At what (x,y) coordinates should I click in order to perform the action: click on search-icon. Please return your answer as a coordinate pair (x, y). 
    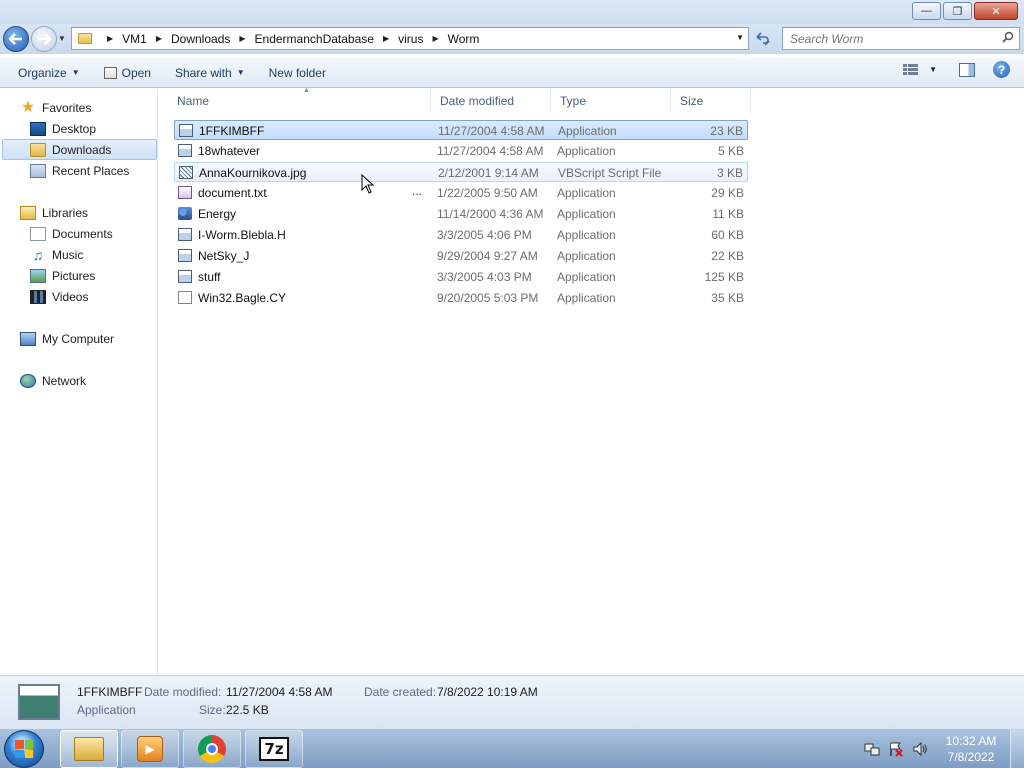
    Looking at the image, I should click on (1008, 37).